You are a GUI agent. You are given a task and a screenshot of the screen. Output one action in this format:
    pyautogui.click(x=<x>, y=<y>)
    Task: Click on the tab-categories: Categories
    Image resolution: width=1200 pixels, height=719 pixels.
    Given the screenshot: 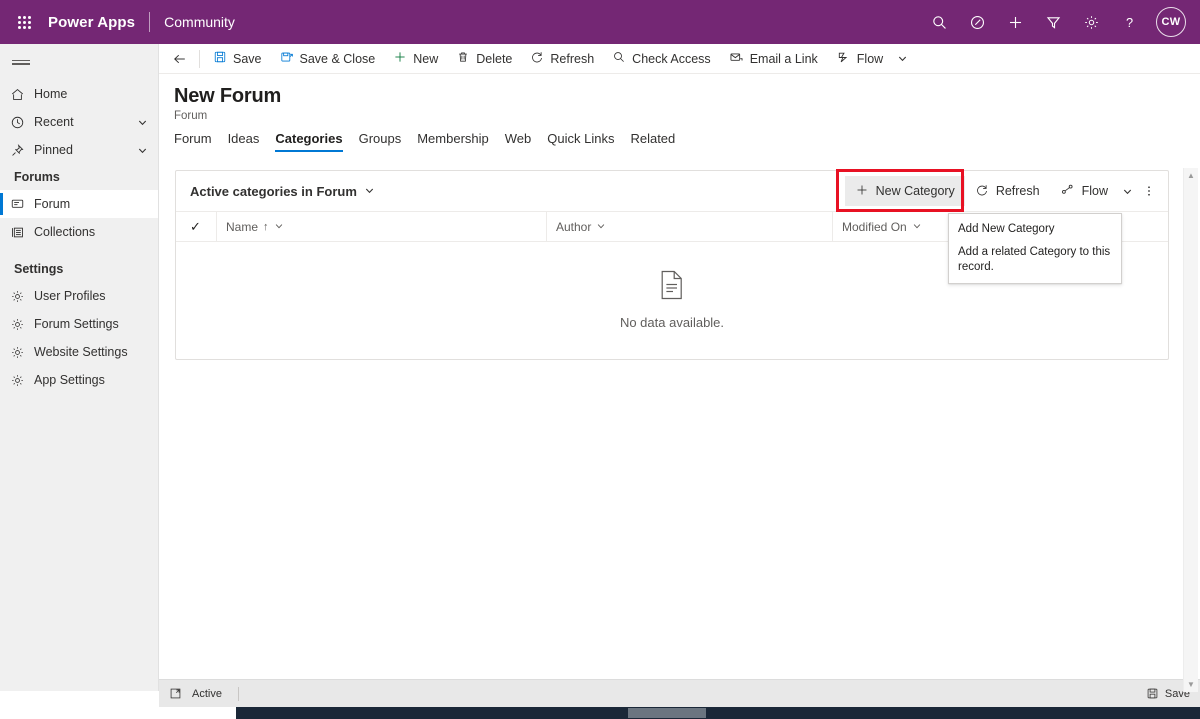 What is the action you would take?
    pyautogui.click(x=308, y=141)
    